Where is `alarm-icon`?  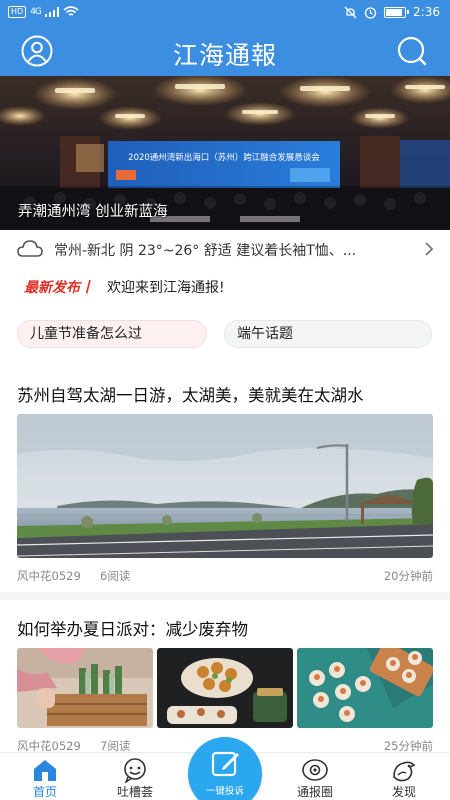
alarm-icon is located at coordinates (370, 12).